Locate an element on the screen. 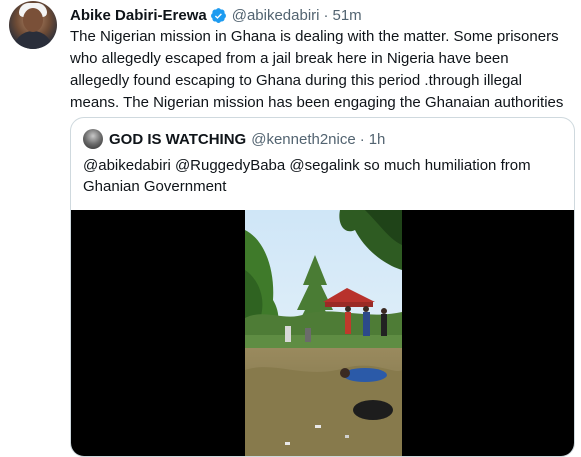 This screenshot has width=581, height=457. quoted-author-handle: @kenneth2nice is located at coordinates (303, 139).